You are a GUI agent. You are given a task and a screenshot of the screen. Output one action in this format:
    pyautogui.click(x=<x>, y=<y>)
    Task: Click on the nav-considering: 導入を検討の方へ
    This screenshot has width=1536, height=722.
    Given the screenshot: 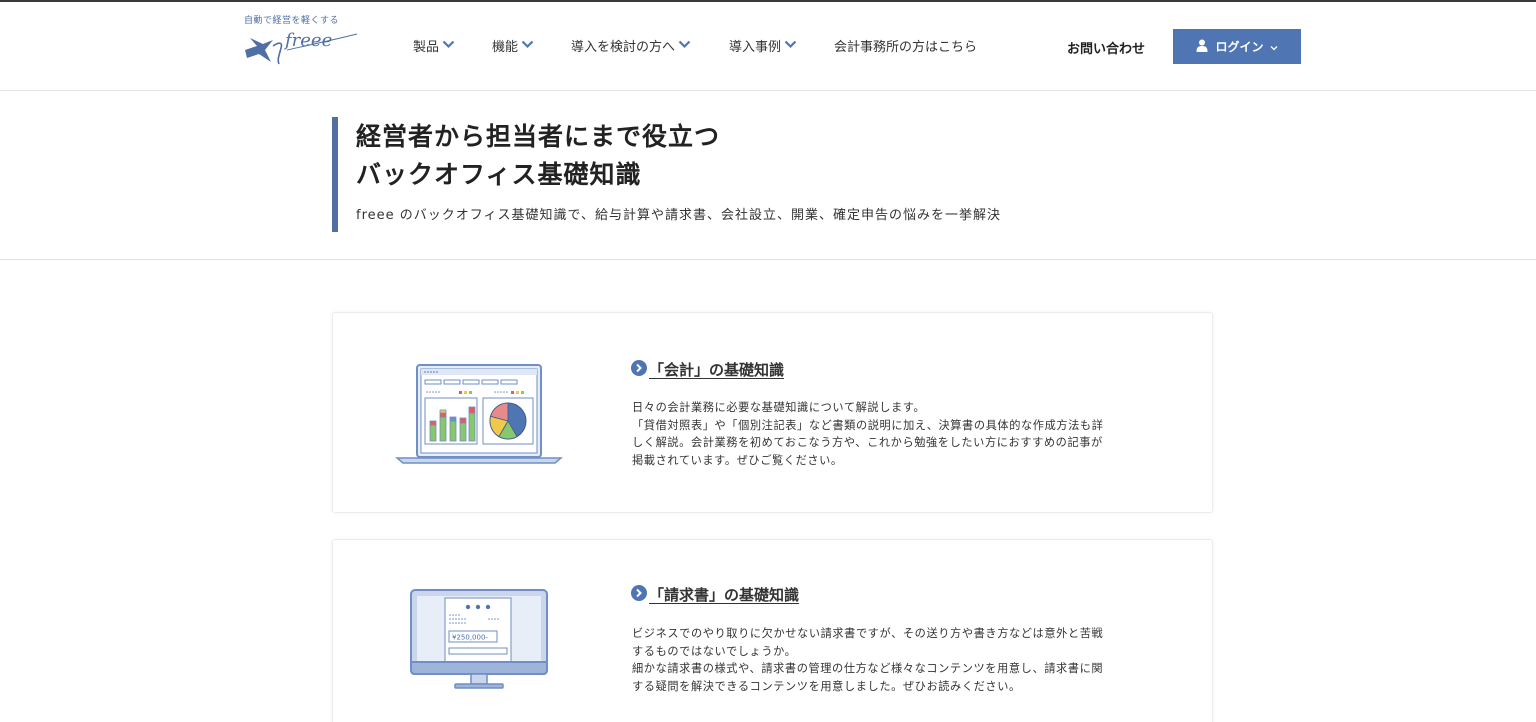 What is the action you would take?
    pyautogui.click(x=631, y=45)
    